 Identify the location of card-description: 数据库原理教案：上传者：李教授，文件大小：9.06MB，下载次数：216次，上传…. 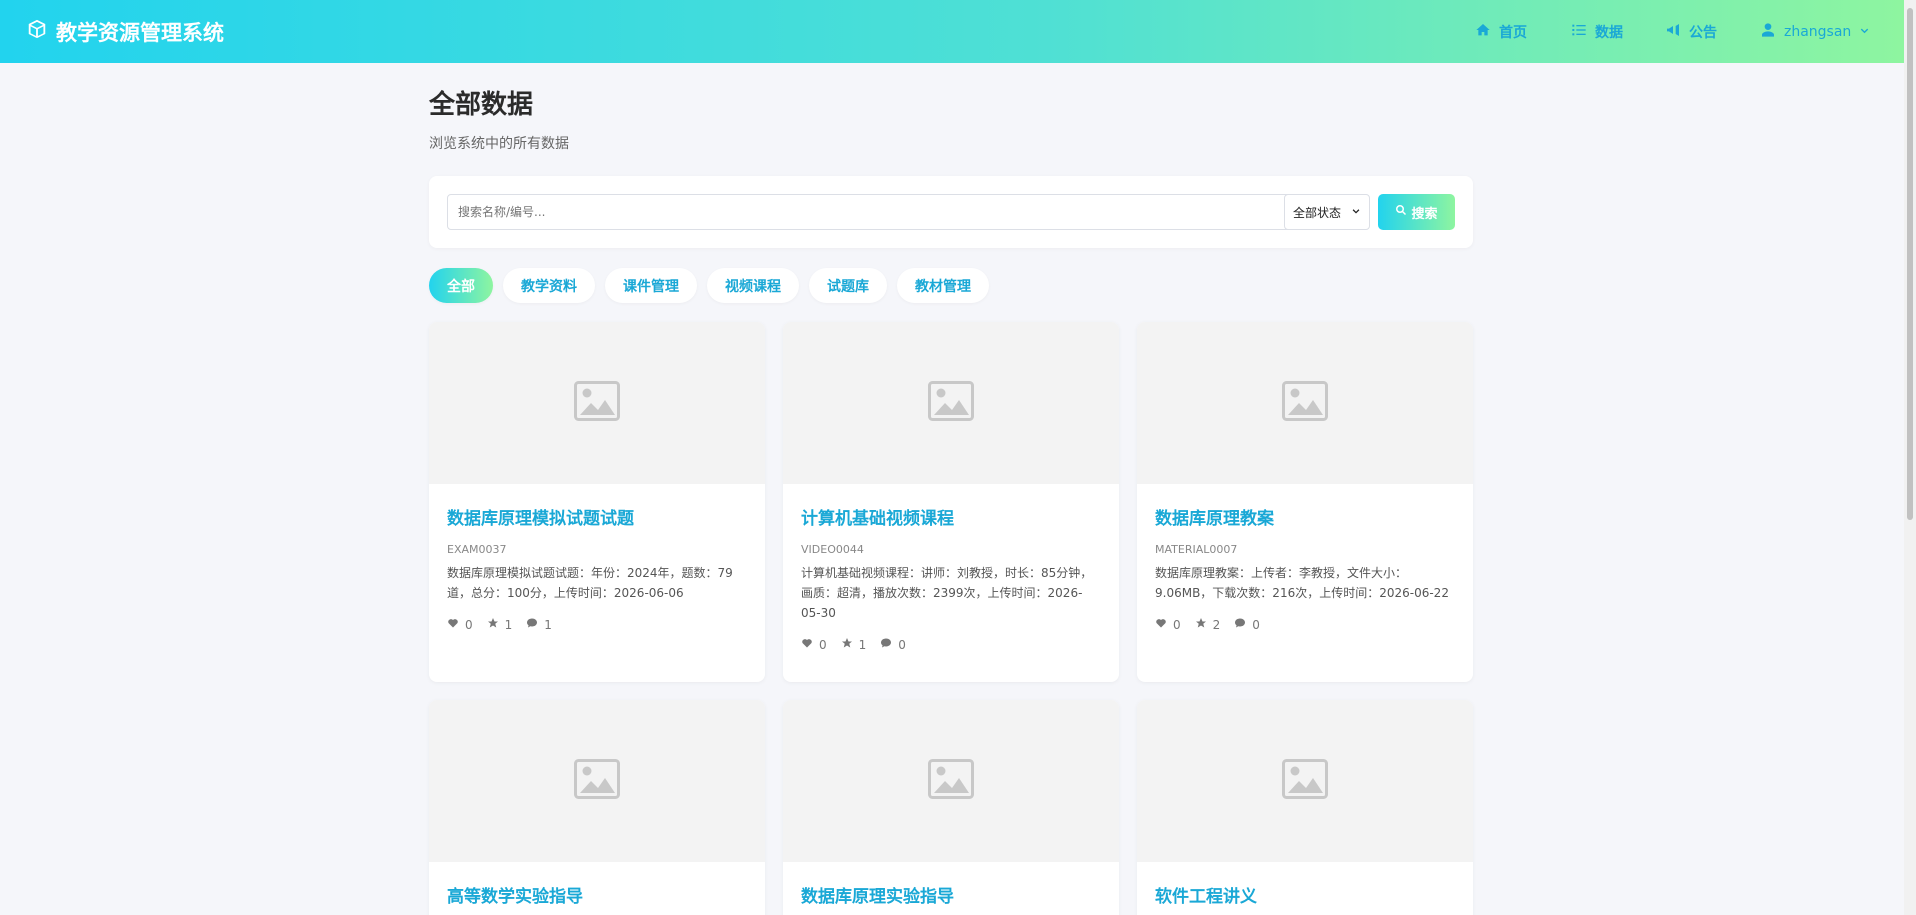
(1302, 583).